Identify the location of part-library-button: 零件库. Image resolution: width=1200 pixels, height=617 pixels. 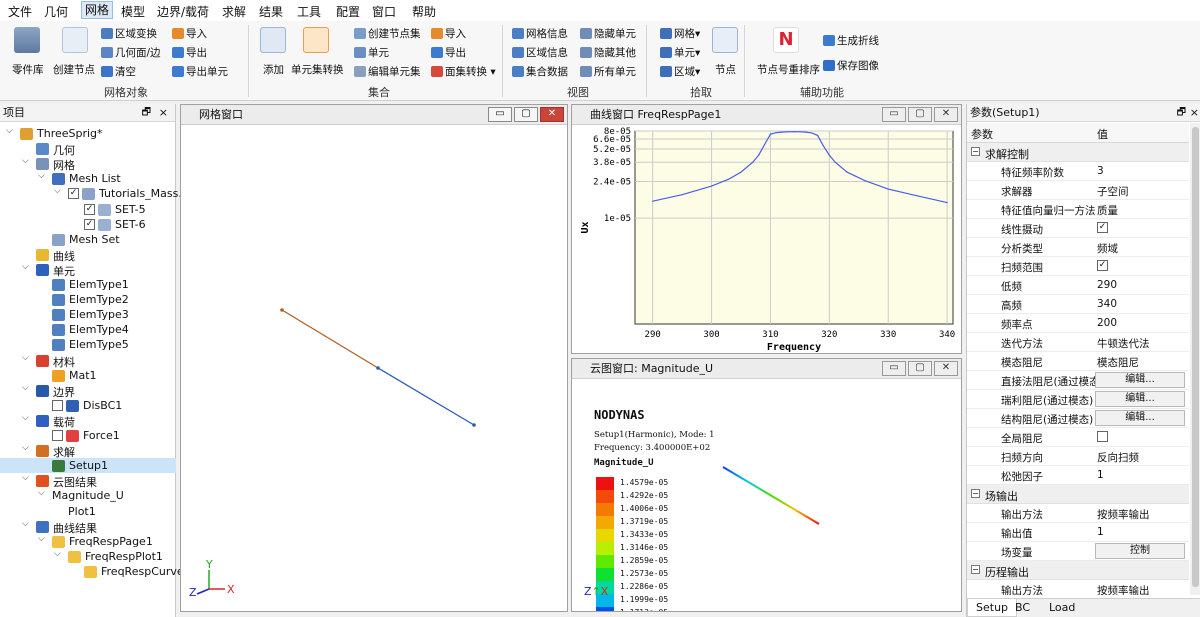
(28, 69).